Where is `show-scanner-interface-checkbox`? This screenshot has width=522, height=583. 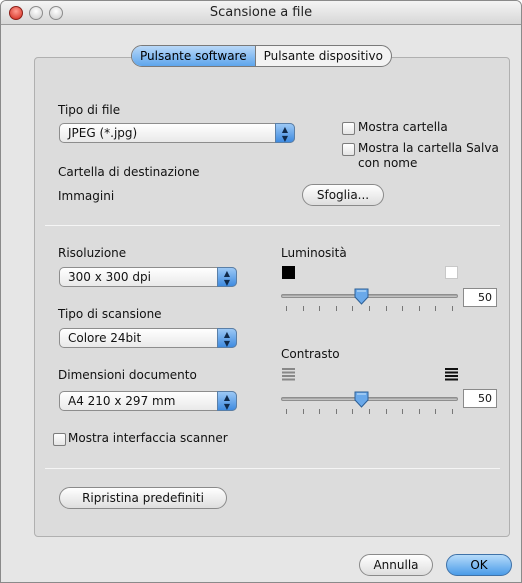 show-scanner-interface-checkbox is located at coordinates (59, 439).